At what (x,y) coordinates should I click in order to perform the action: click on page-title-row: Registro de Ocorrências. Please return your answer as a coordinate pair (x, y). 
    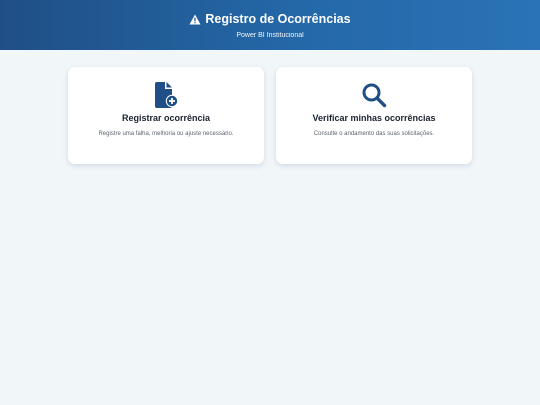
    Looking at the image, I should click on (270, 19).